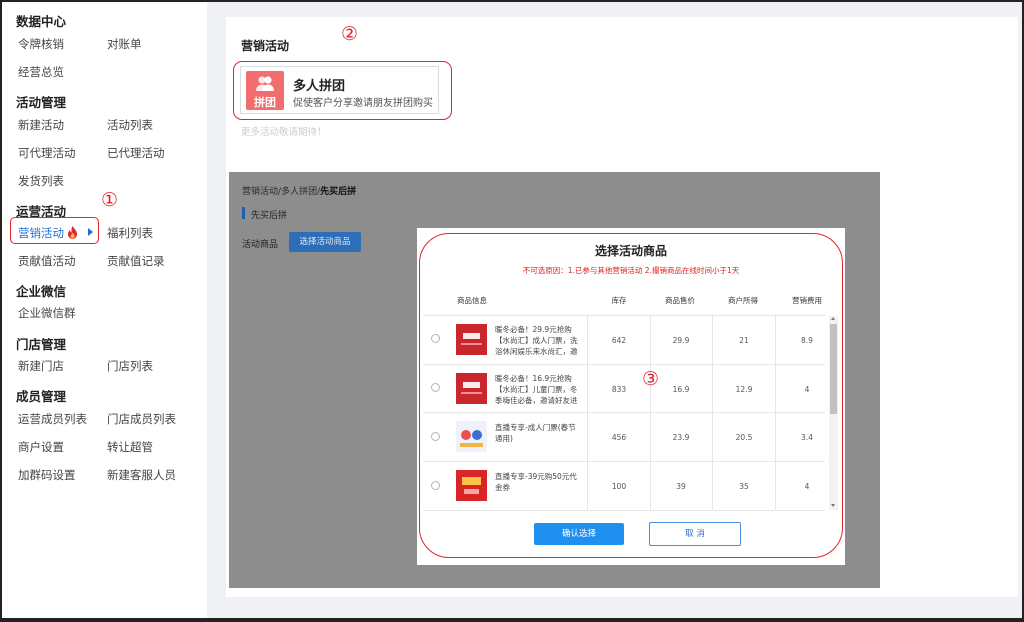 The image size is (1024, 622). What do you see at coordinates (833, 318) in the screenshot?
I see `scroll-up-arrow-icon` at bounding box center [833, 318].